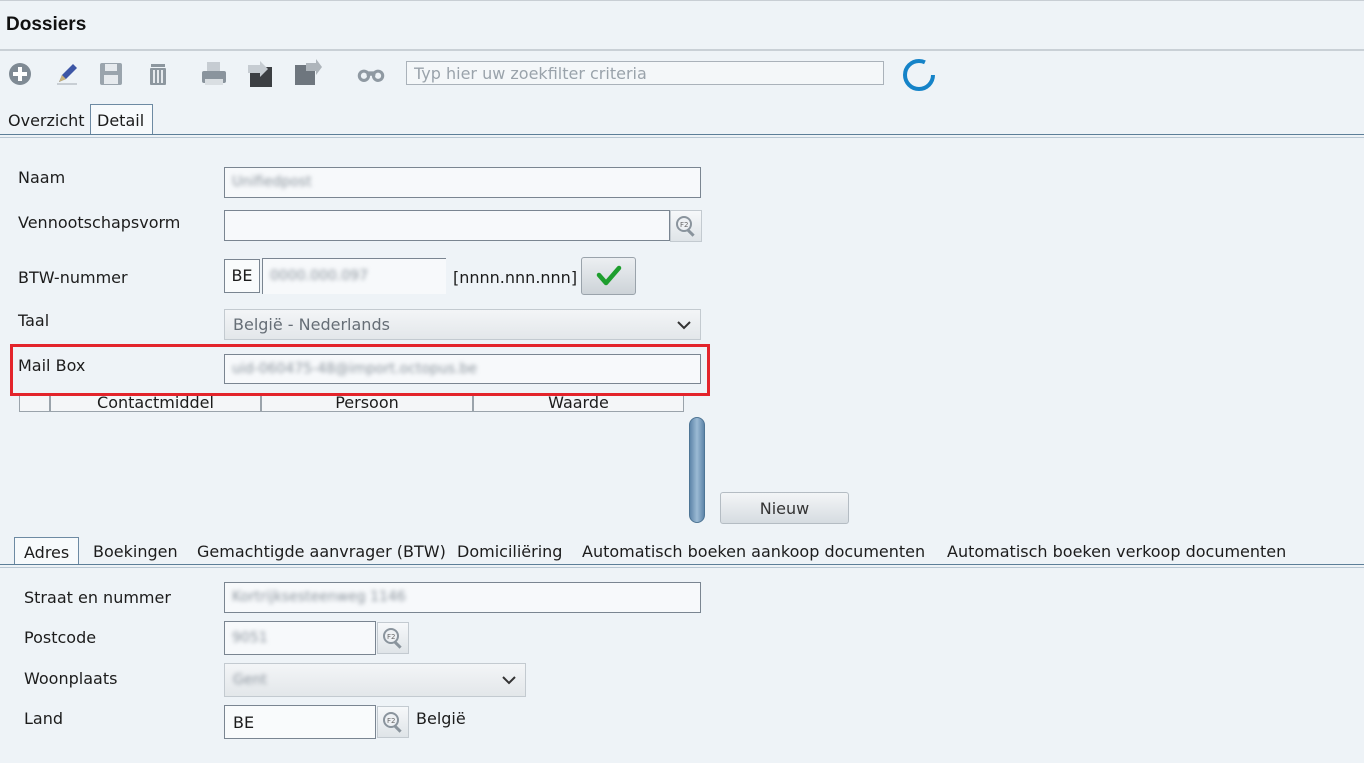  I want to click on btw-number-field: 0000.000.097, so click(354, 276).